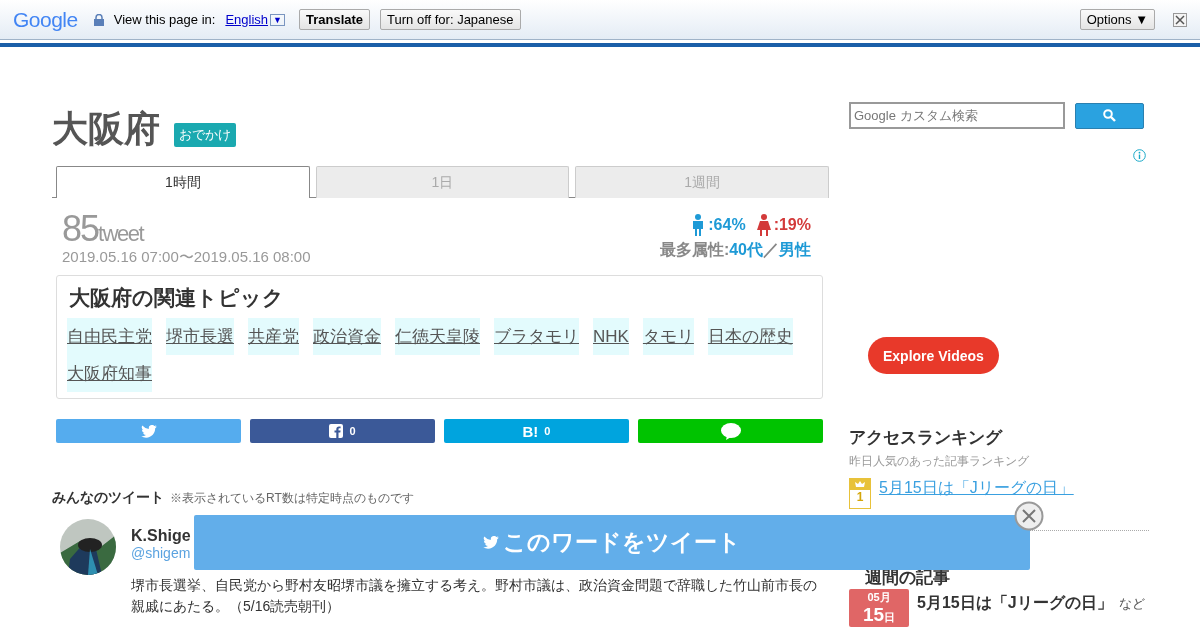  What do you see at coordinates (109, 336) in the screenshot?
I see `topic-link: 自由民主党` at bounding box center [109, 336].